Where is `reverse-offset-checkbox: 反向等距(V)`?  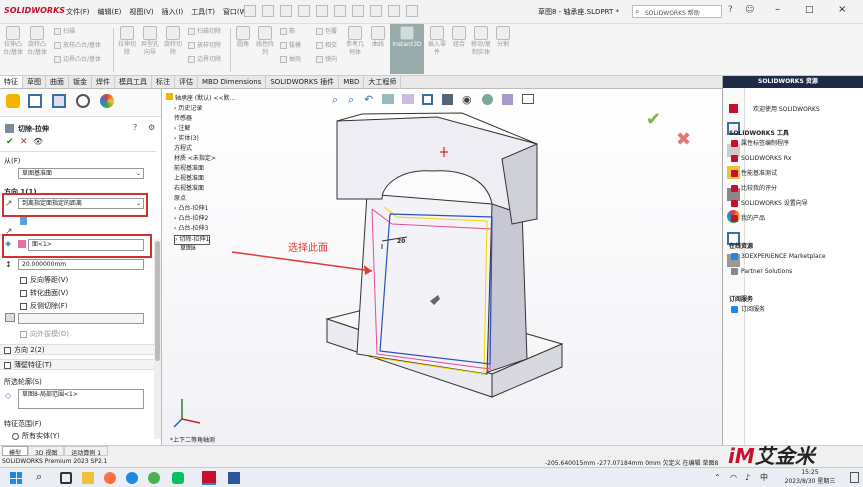 reverse-offset-checkbox: 反向等距(V) is located at coordinates (44, 280).